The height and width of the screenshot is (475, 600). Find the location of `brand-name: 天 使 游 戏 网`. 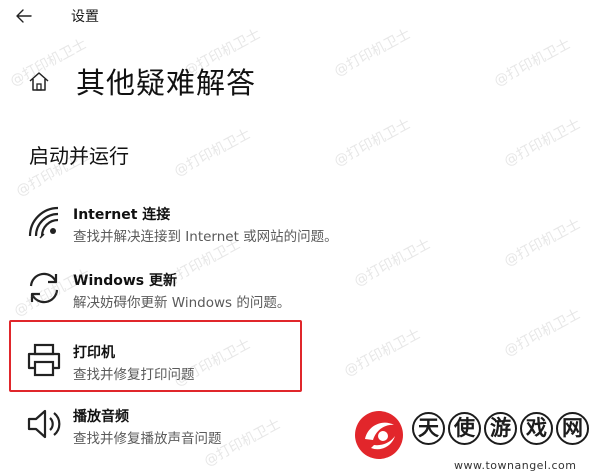

brand-name: 天 使 游 戏 网 is located at coordinates (500, 428).